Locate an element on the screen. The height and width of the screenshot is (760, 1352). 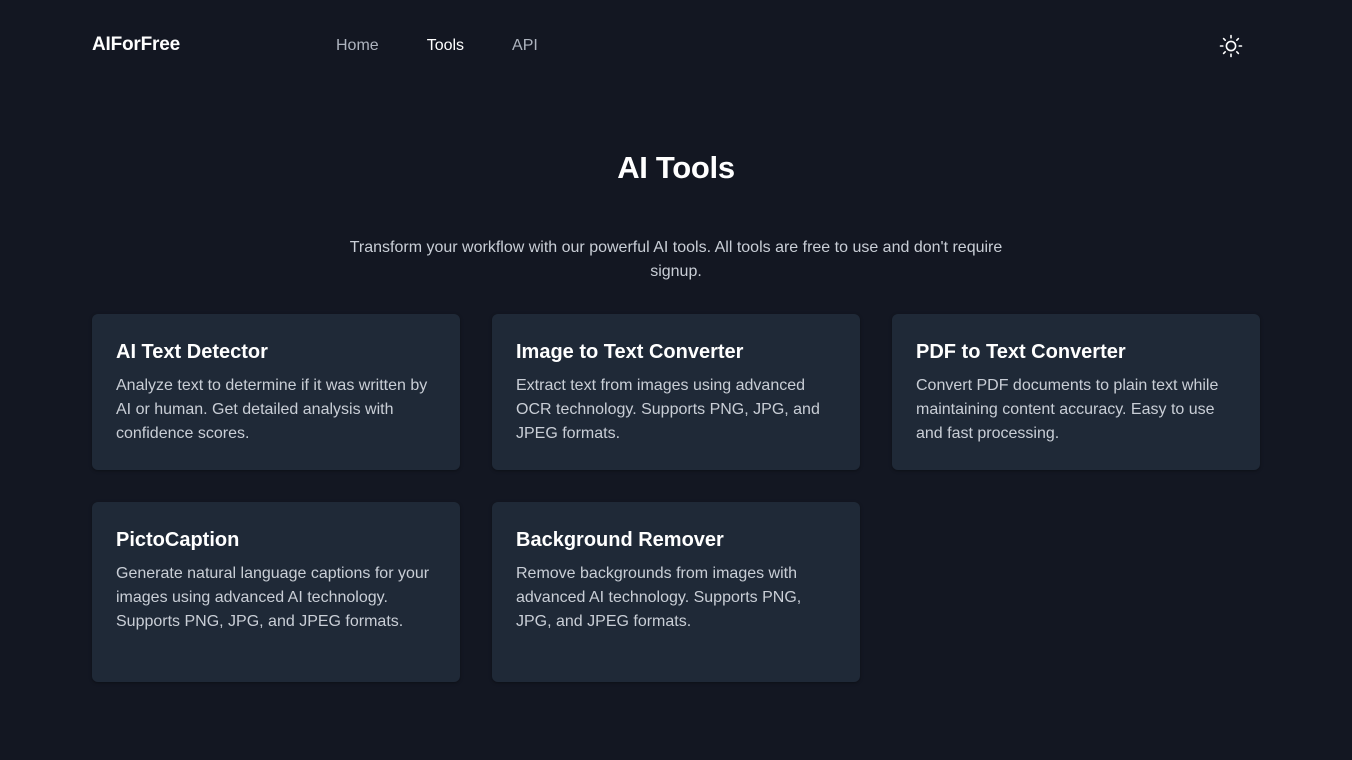
site-header: AIForFree Home Tools API is located at coordinates (676, 46).